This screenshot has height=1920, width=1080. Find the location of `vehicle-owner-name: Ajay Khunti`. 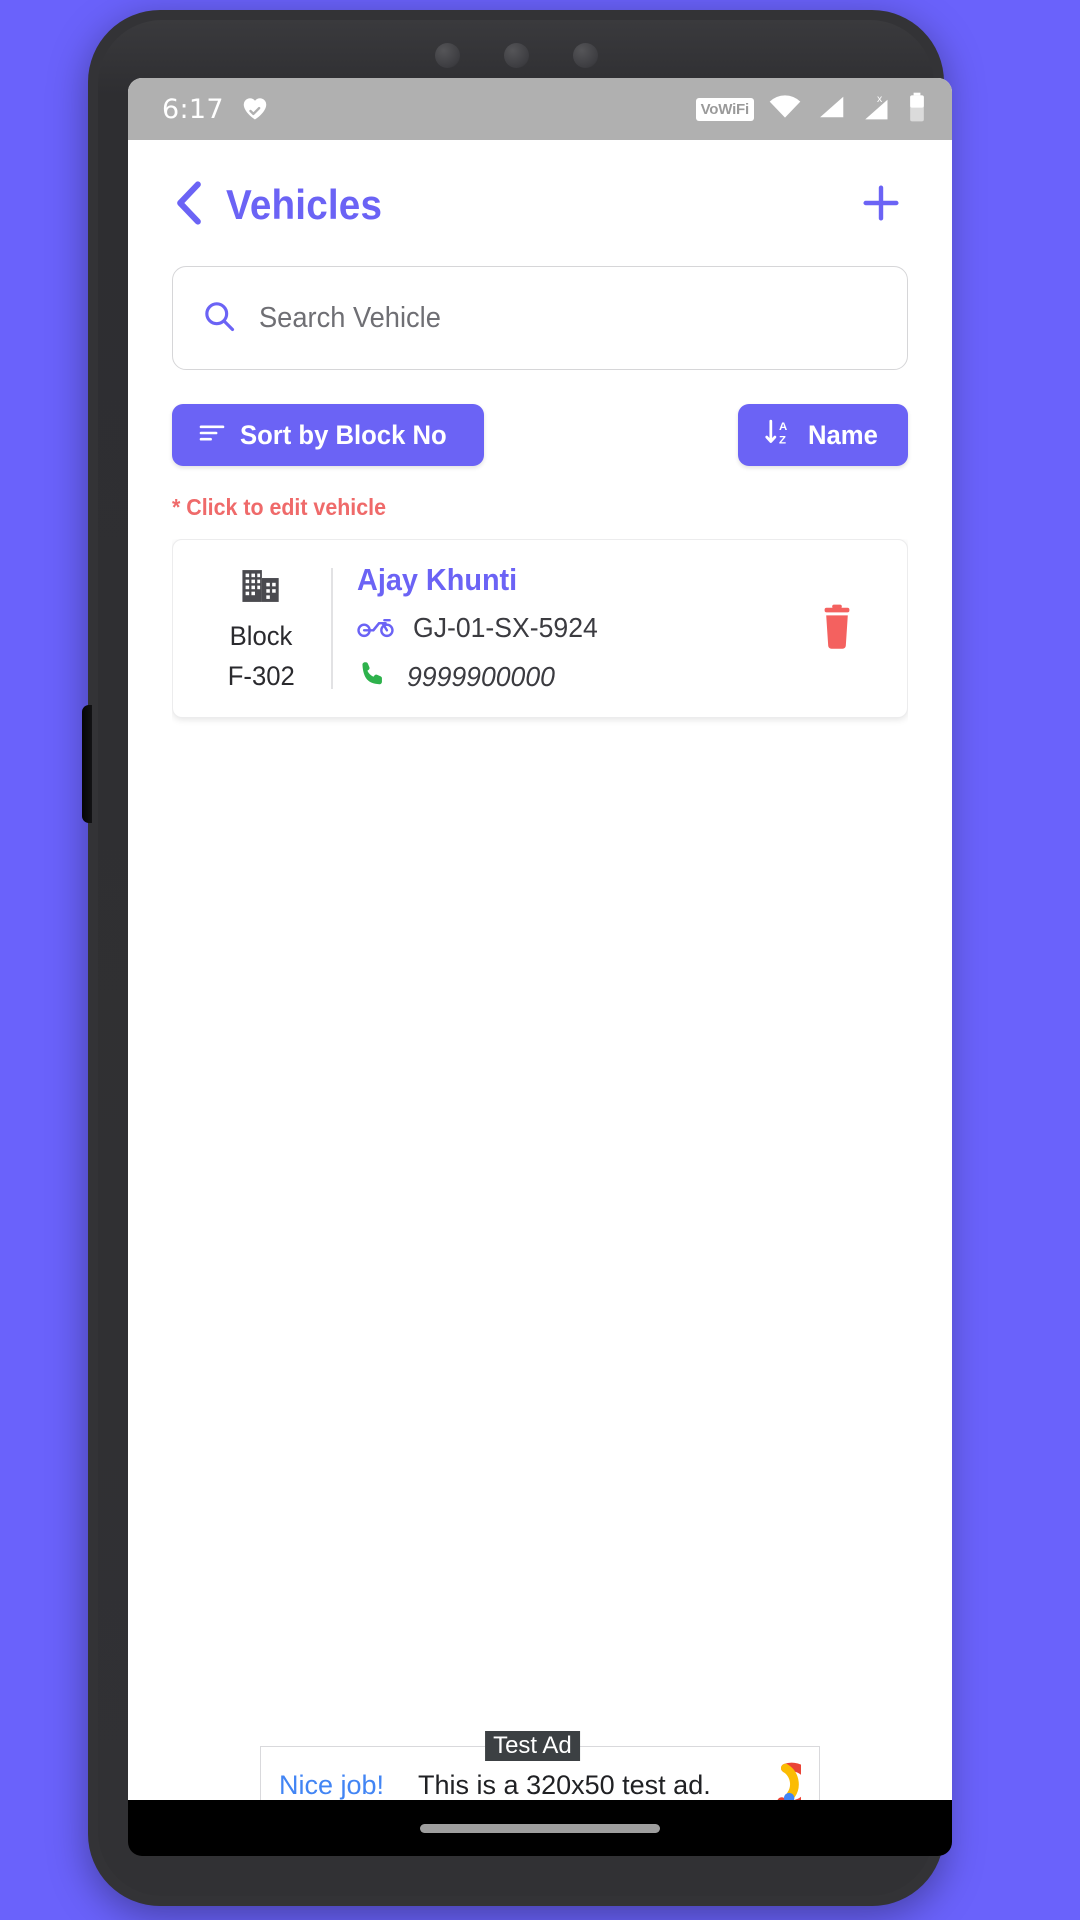

vehicle-owner-name: Ajay Khunti is located at coordinates (437, 579).